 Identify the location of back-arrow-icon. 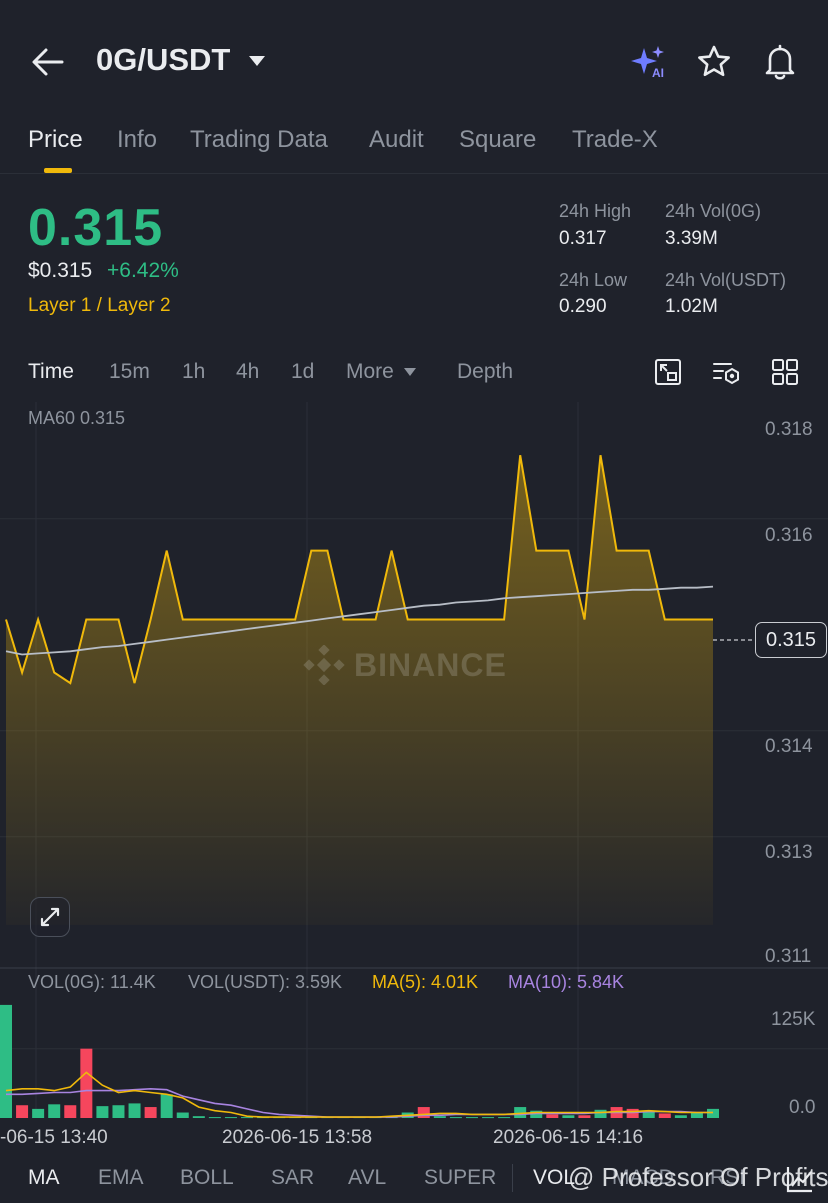
(48, 62).